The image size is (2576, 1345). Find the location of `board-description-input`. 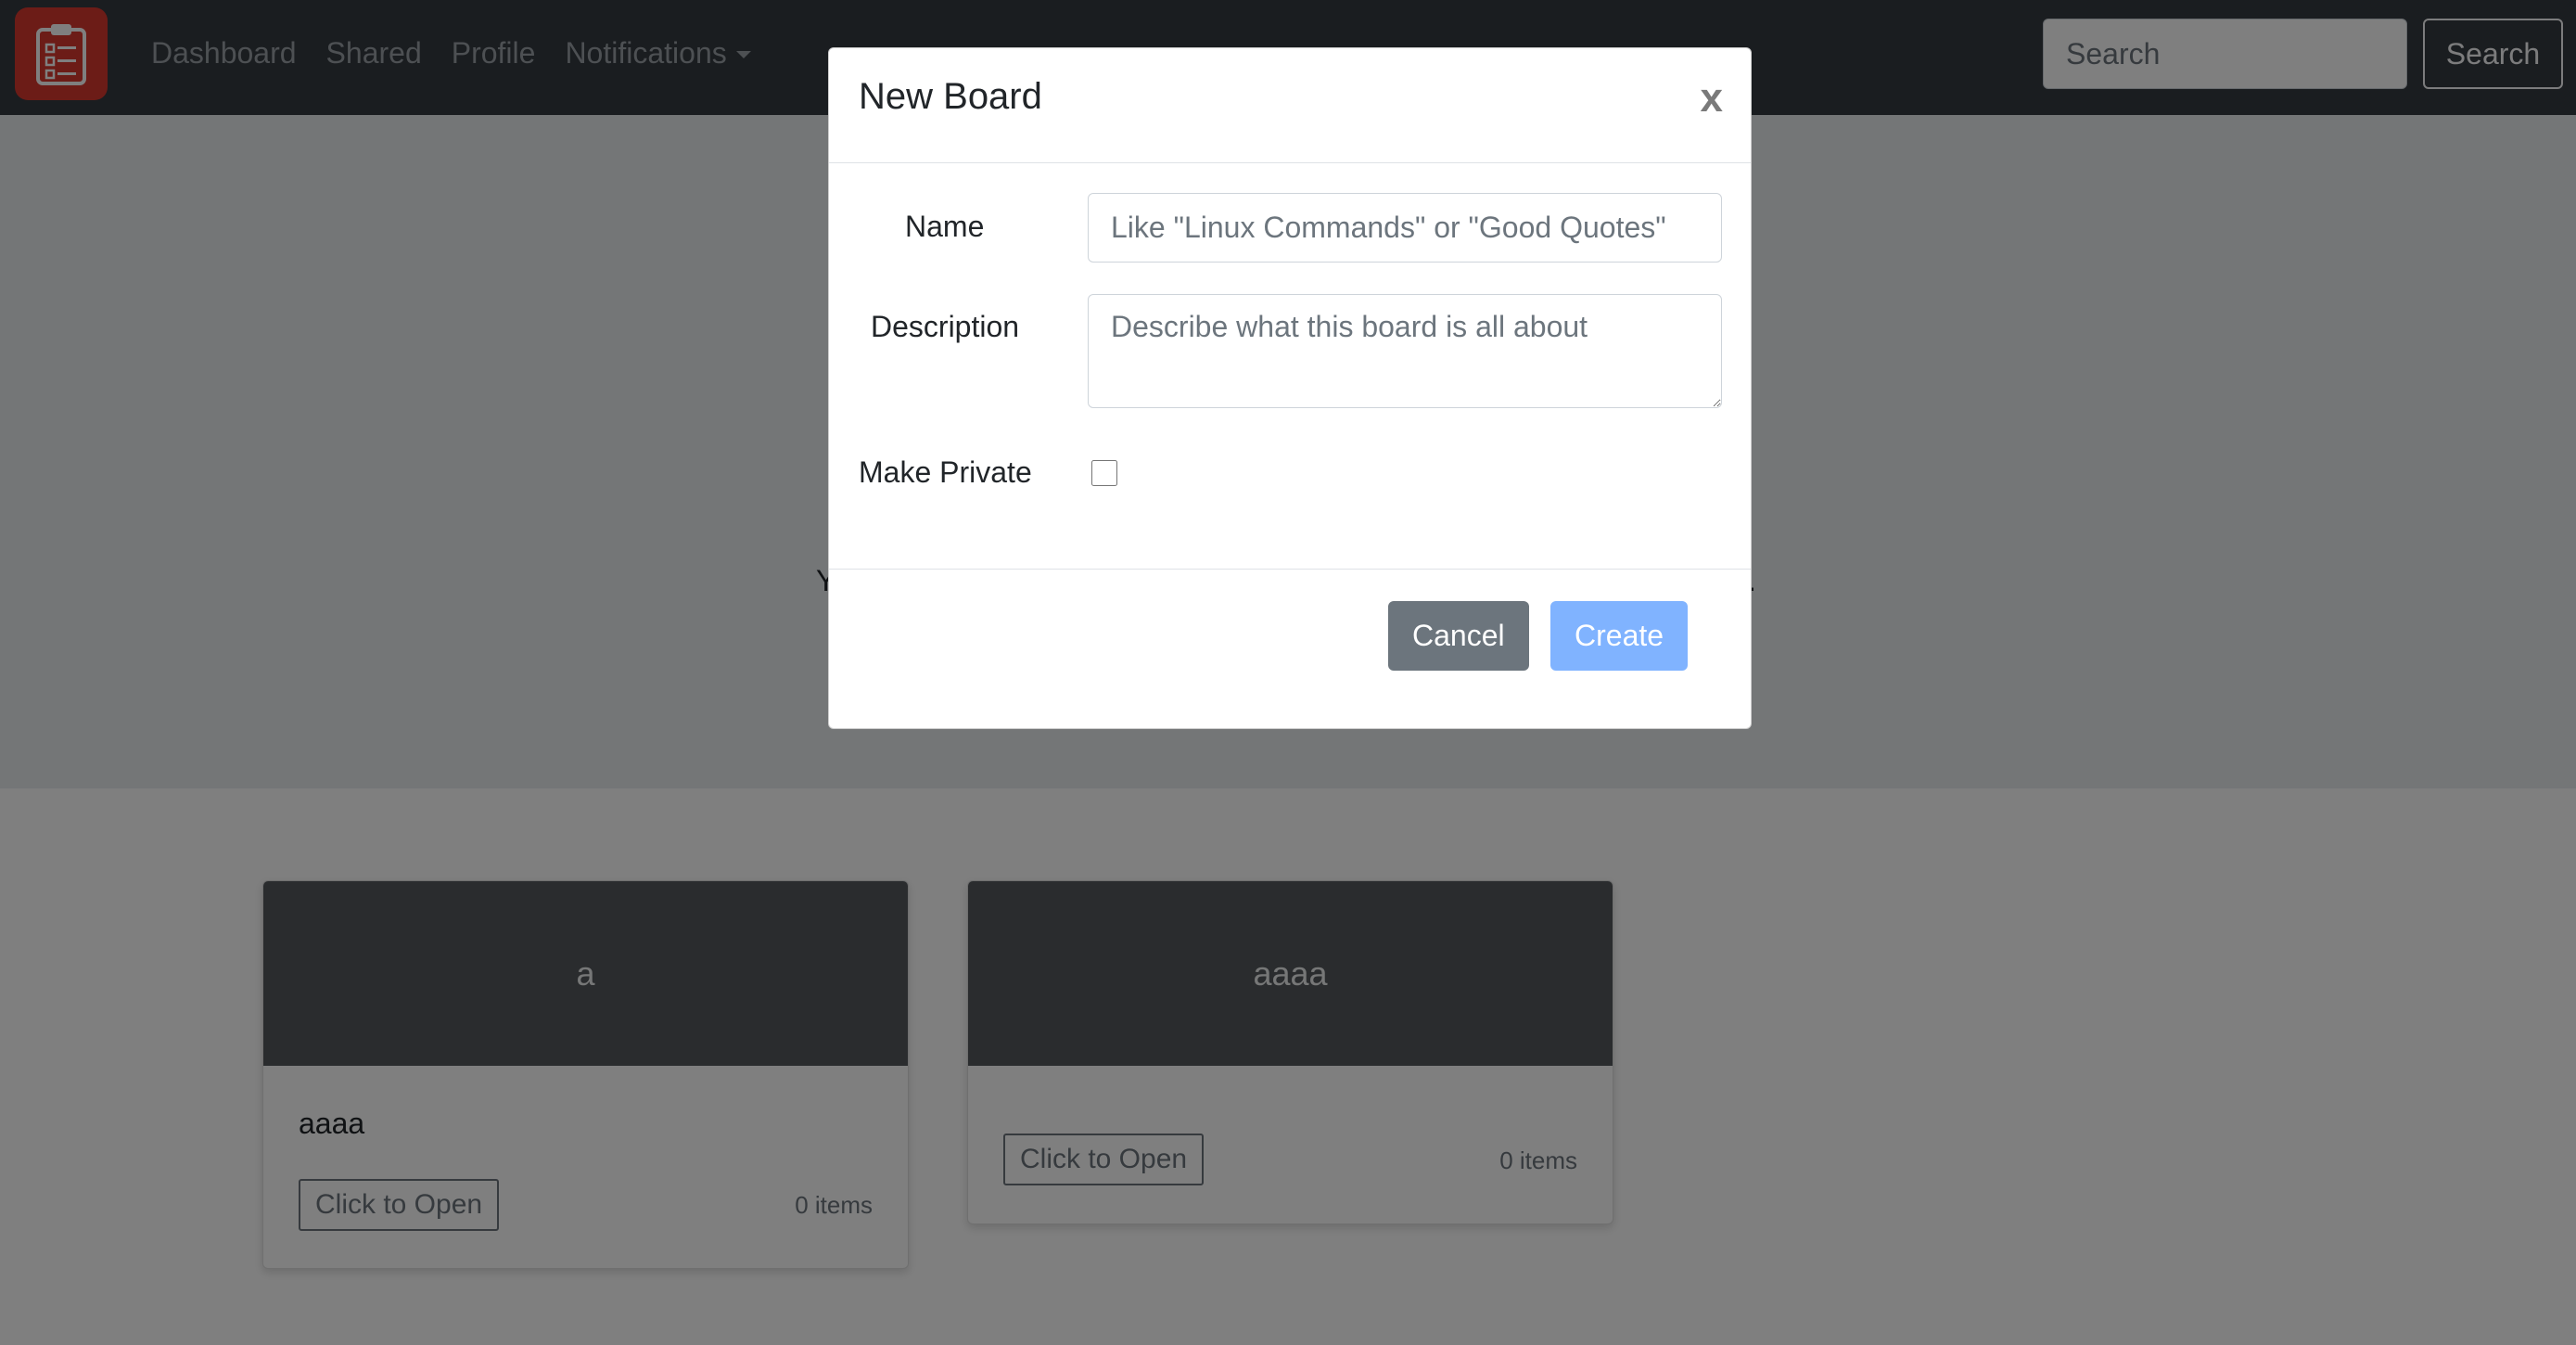

board-description-input is located at coordinates (1405, 351).